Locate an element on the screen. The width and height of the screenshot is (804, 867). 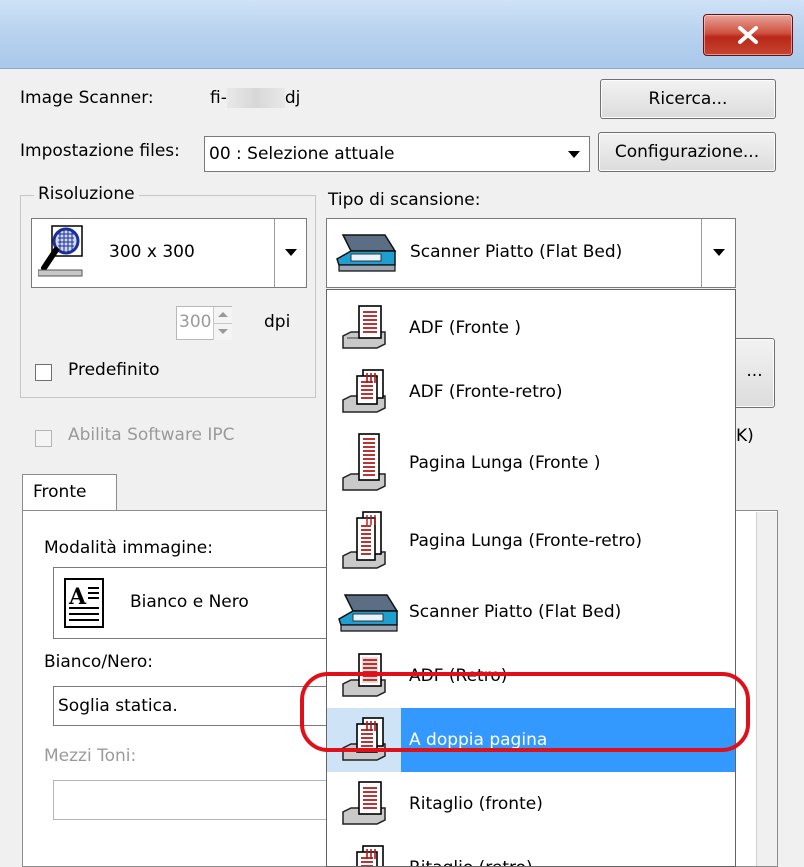
list-item: Pagina Lunga (Fronte-retro) is located at coordinates (531, 541).